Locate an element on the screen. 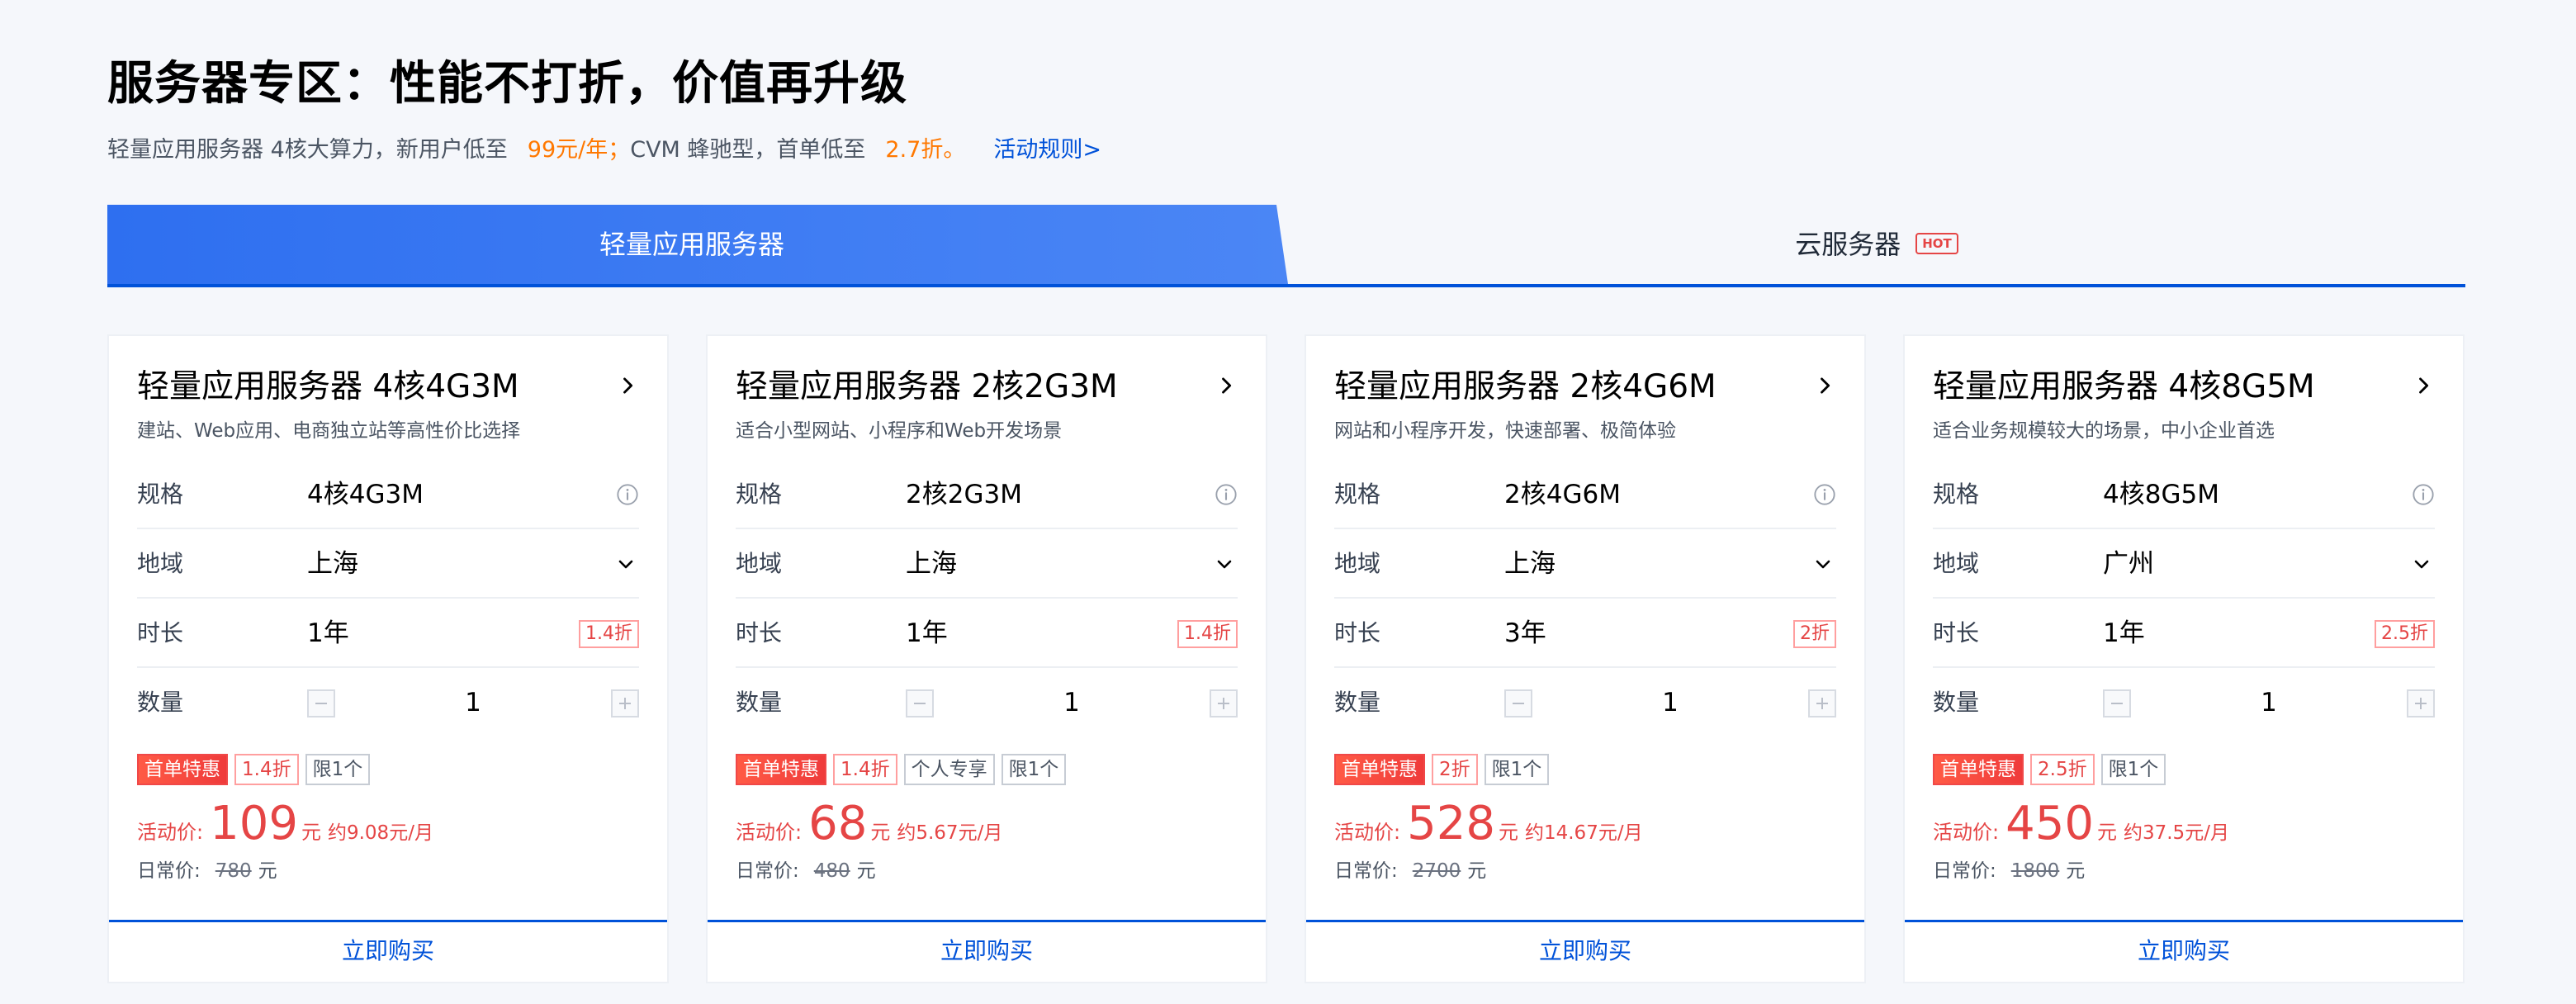 The height and width of the screenshot is (1004, 2576). promo-tag: 2.5折 is located at coordinates (2062, 770).